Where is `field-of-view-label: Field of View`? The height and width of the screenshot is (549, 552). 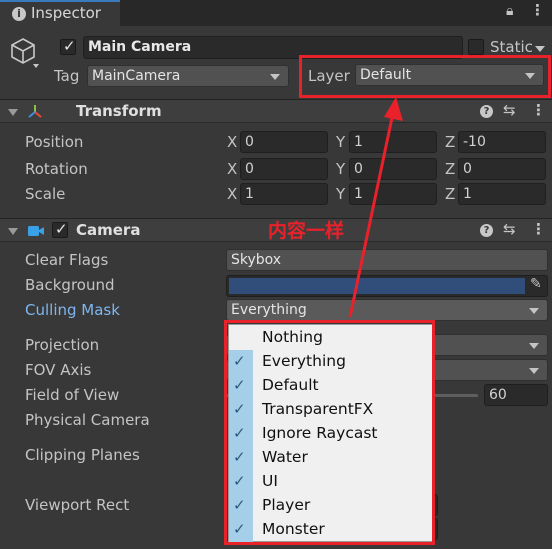
field-of-view-label: Field of View is located at coordinates (72, 395).